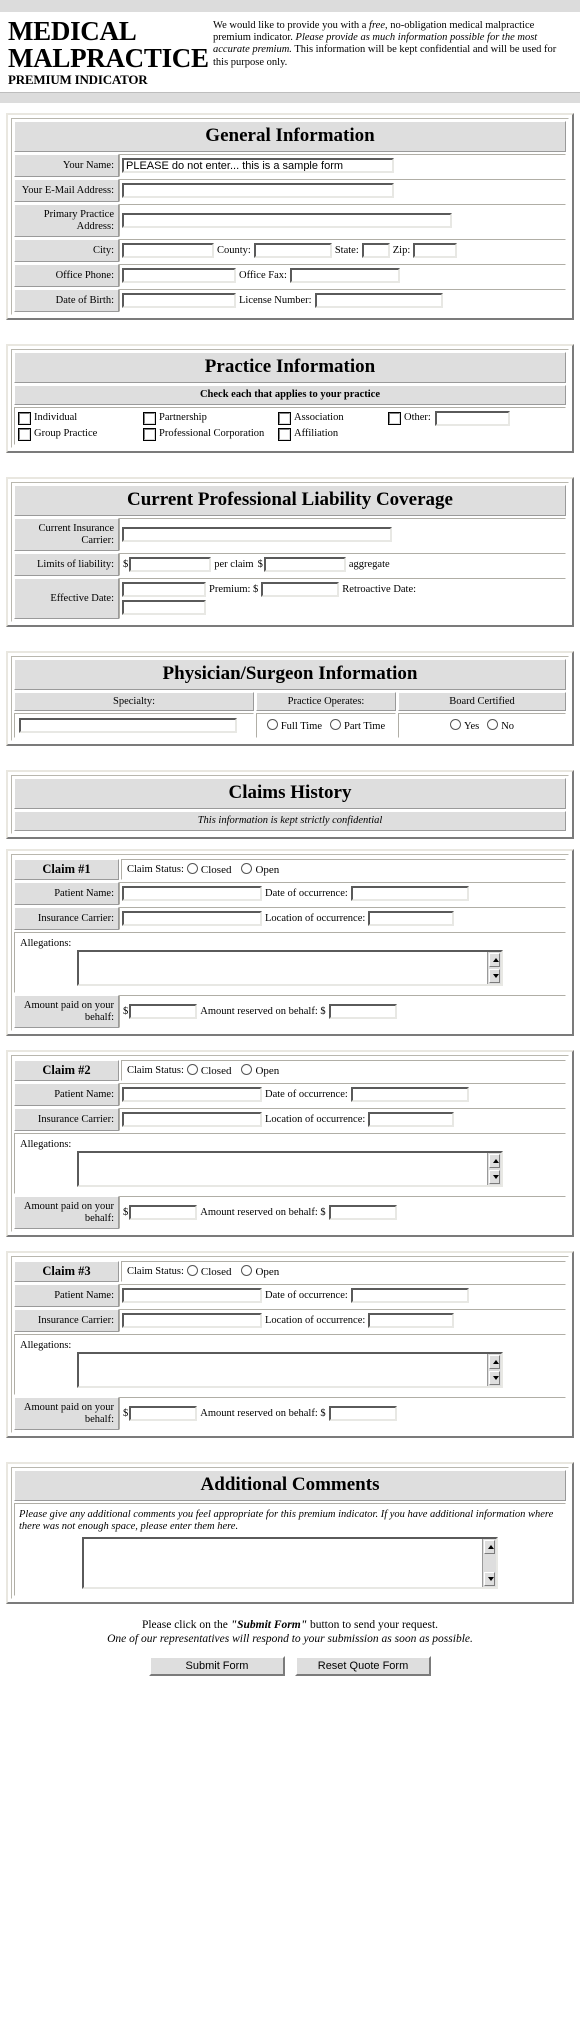 The image size is (580, 2031). I want to click on patient-name-label: Patient Name:, so click(66, 1094).